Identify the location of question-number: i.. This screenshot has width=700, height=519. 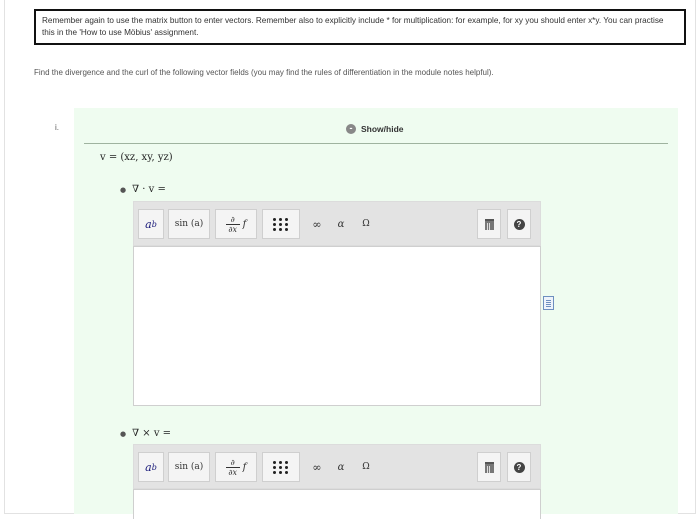
(57, 127).